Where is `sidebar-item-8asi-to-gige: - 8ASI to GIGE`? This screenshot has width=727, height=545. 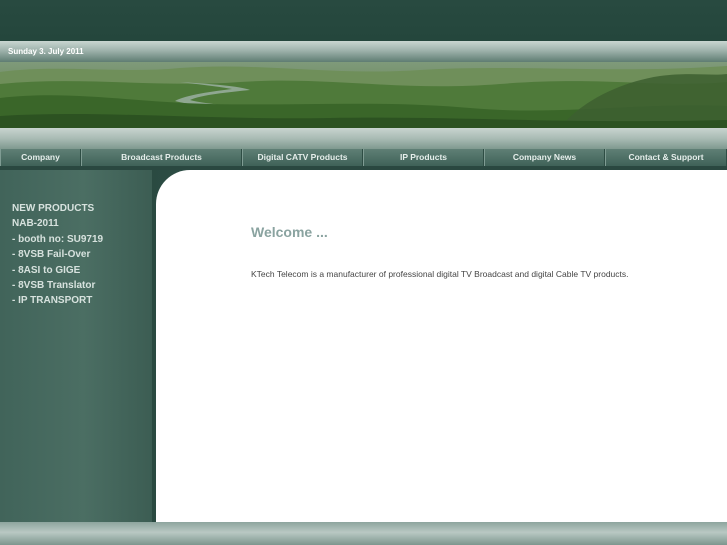
sidebar-item-8asi-to-gige: - 8ASI to GIGE is located at coordinates (57, 270).